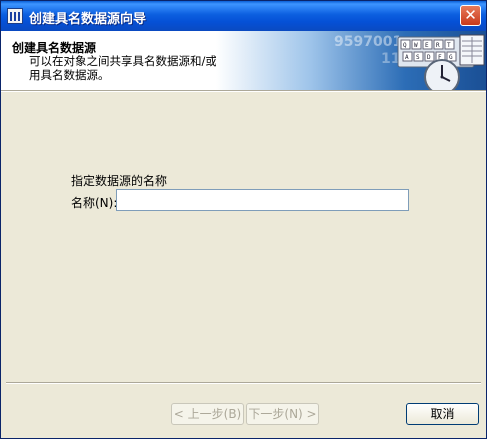  Describe the element at coordinates (429, 57) in the screenshot. I see `svg-text: D` at that location.